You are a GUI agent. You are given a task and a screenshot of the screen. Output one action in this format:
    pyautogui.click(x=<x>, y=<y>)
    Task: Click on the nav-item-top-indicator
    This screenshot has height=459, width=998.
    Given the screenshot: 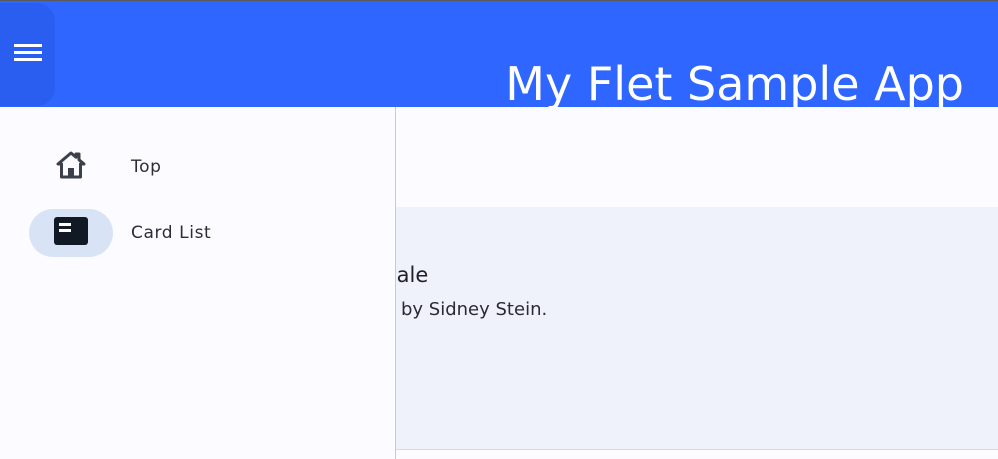 What is the action you would take?
    pyautogui.click(x=71, y=167)
    